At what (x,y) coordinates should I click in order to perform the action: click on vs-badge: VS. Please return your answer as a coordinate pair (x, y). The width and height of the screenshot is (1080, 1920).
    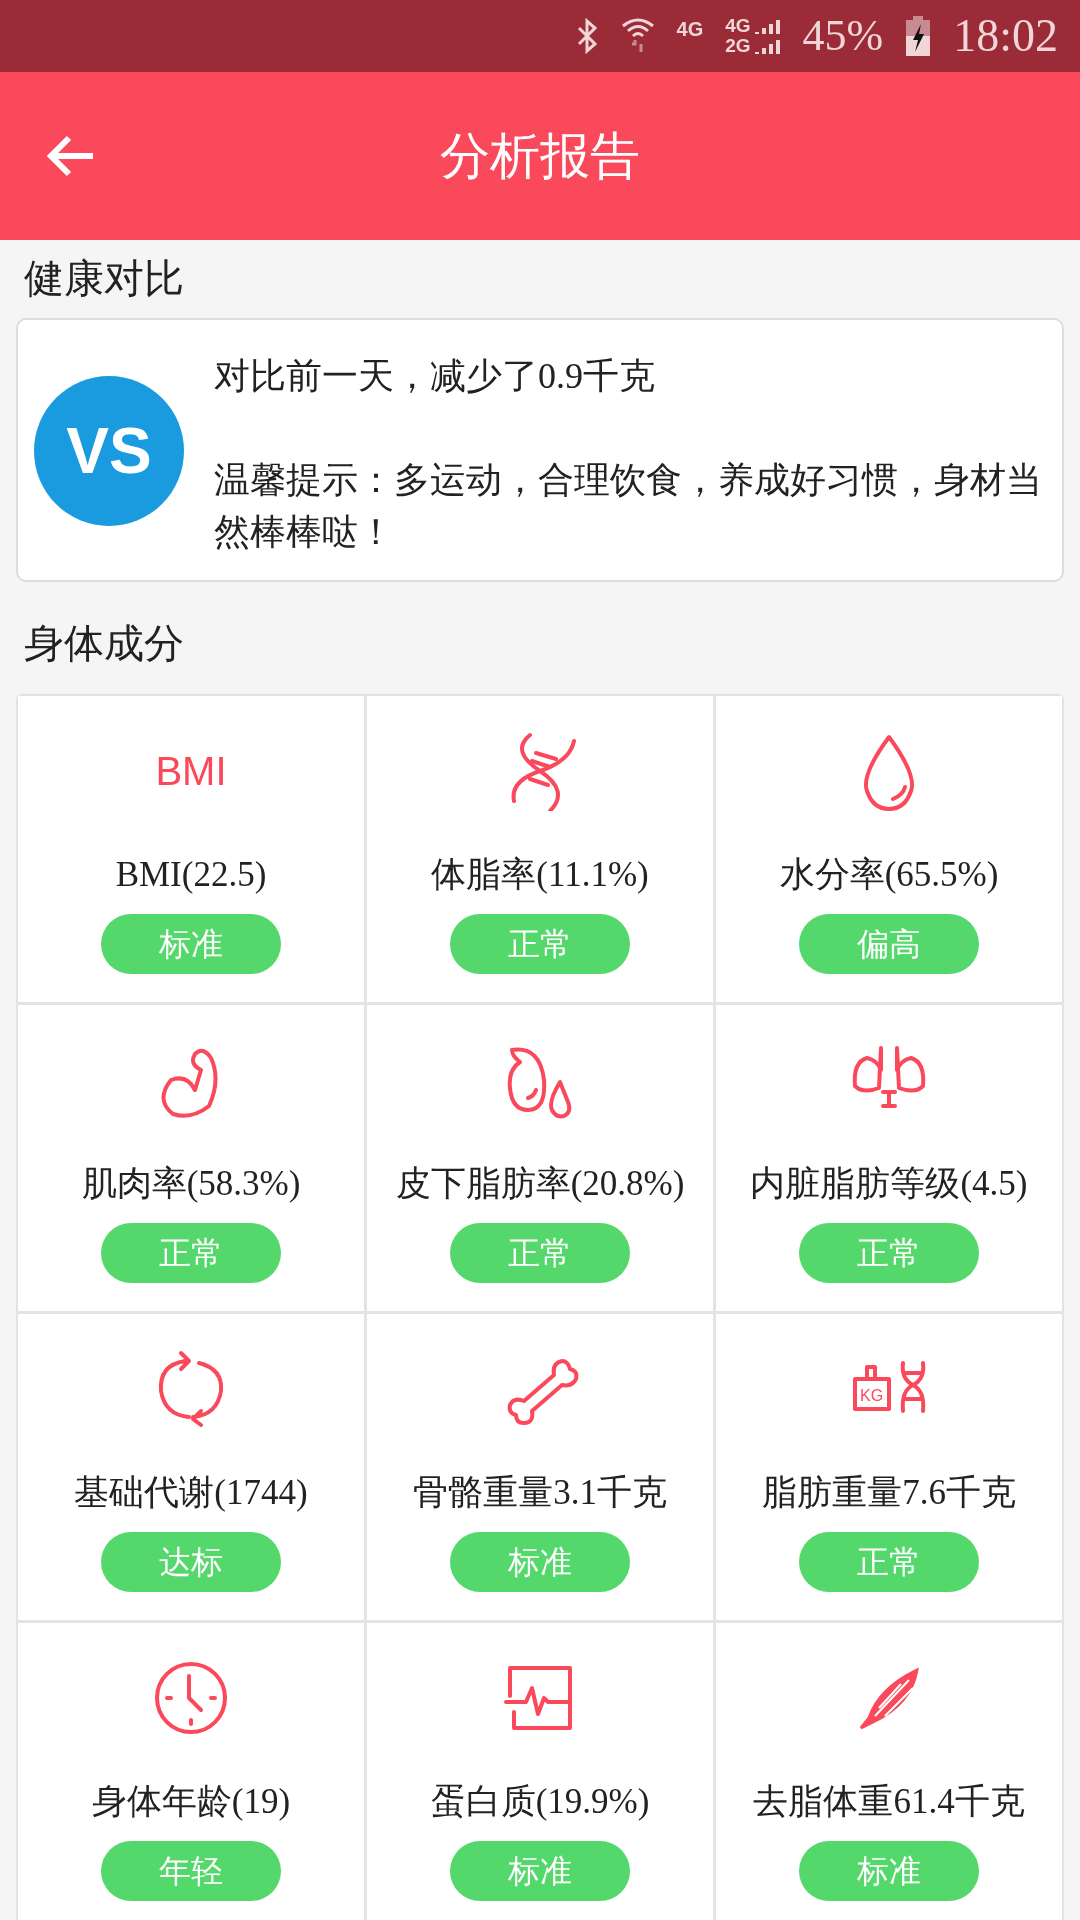
    Looking at the image, I should click on (109, 451).